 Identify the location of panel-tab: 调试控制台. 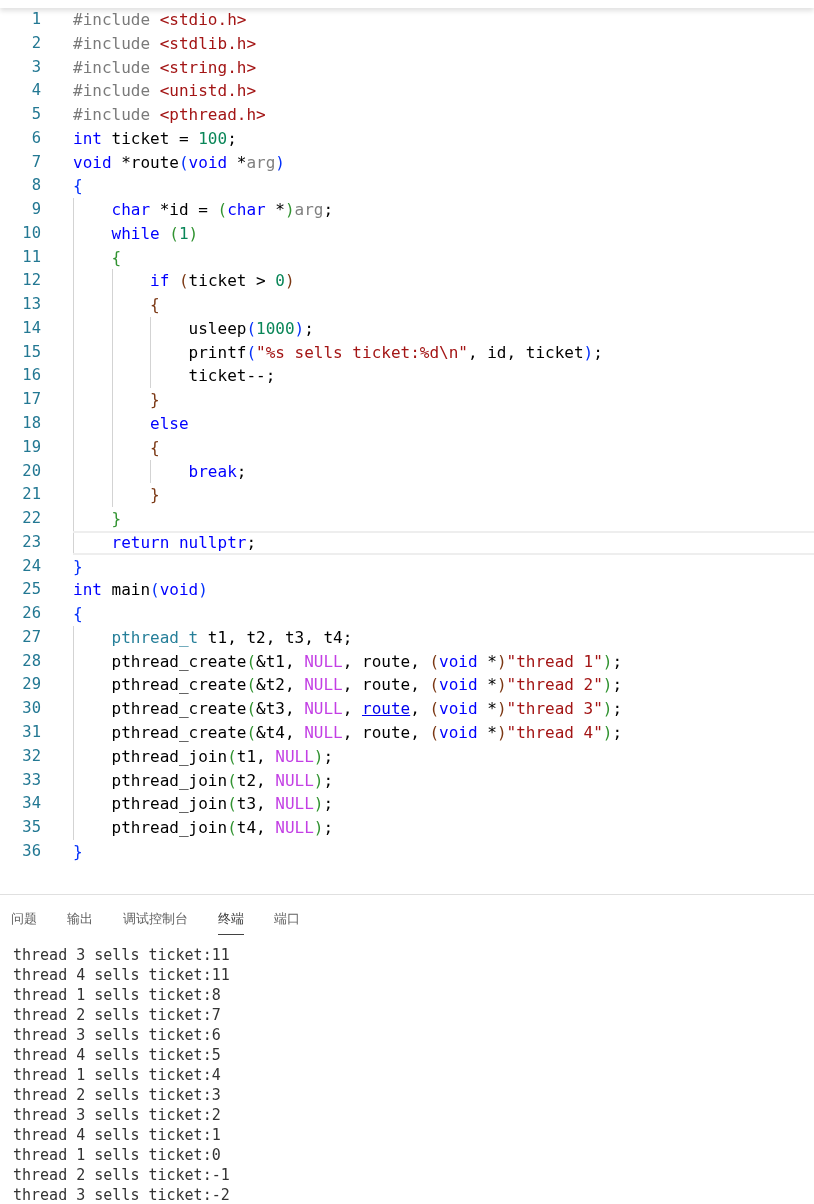
(155, 920).